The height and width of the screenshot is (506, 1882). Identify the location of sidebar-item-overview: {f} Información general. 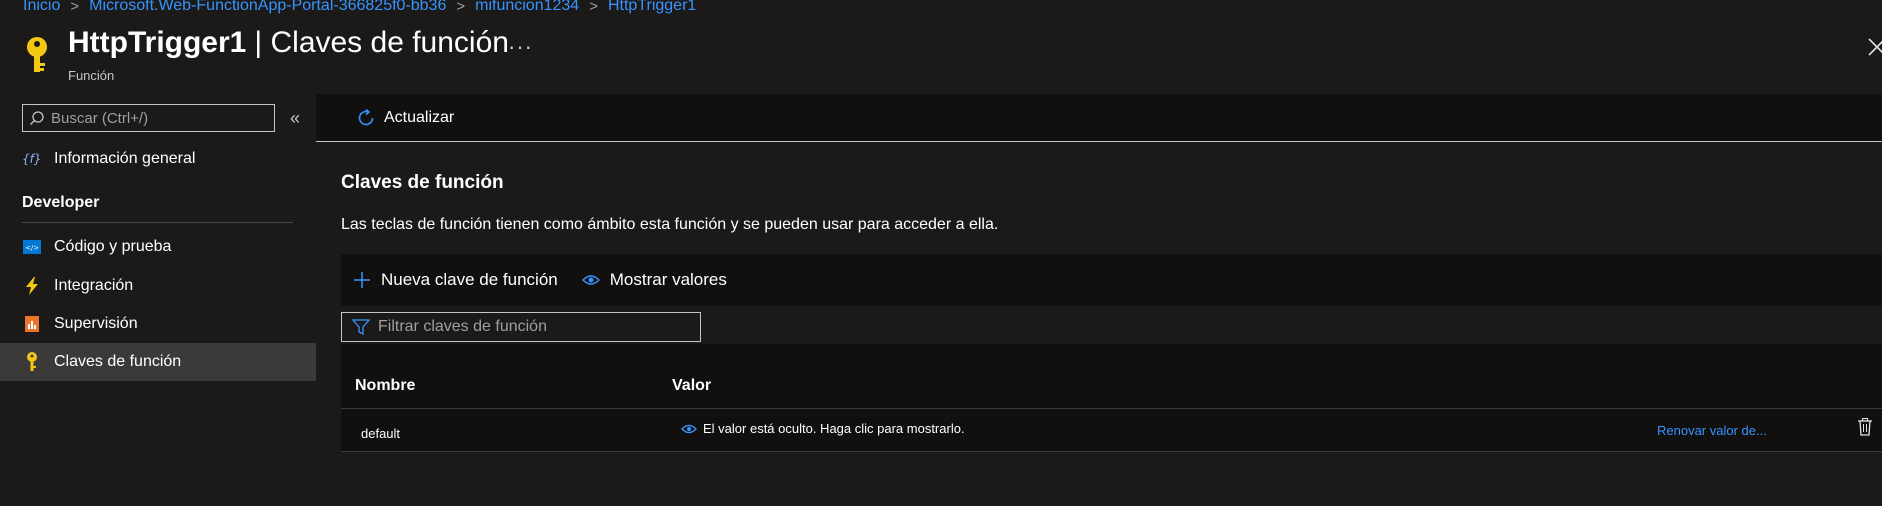
(158, 159).